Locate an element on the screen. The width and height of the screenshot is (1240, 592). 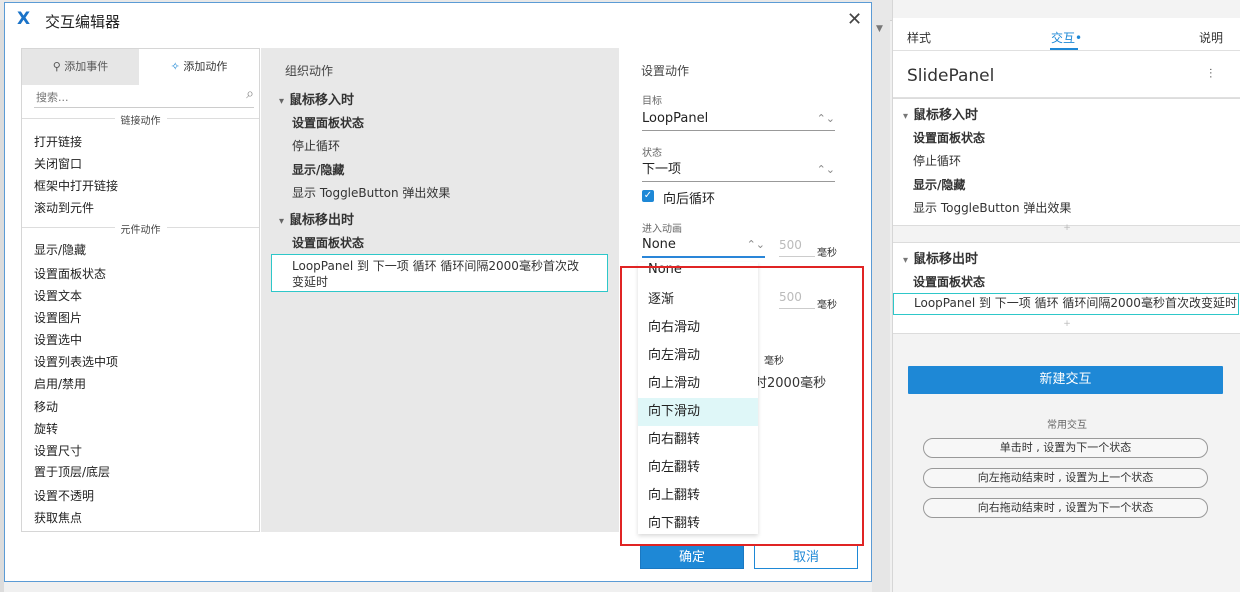
close-icon: ✕ is located at coordinates (854, 19).